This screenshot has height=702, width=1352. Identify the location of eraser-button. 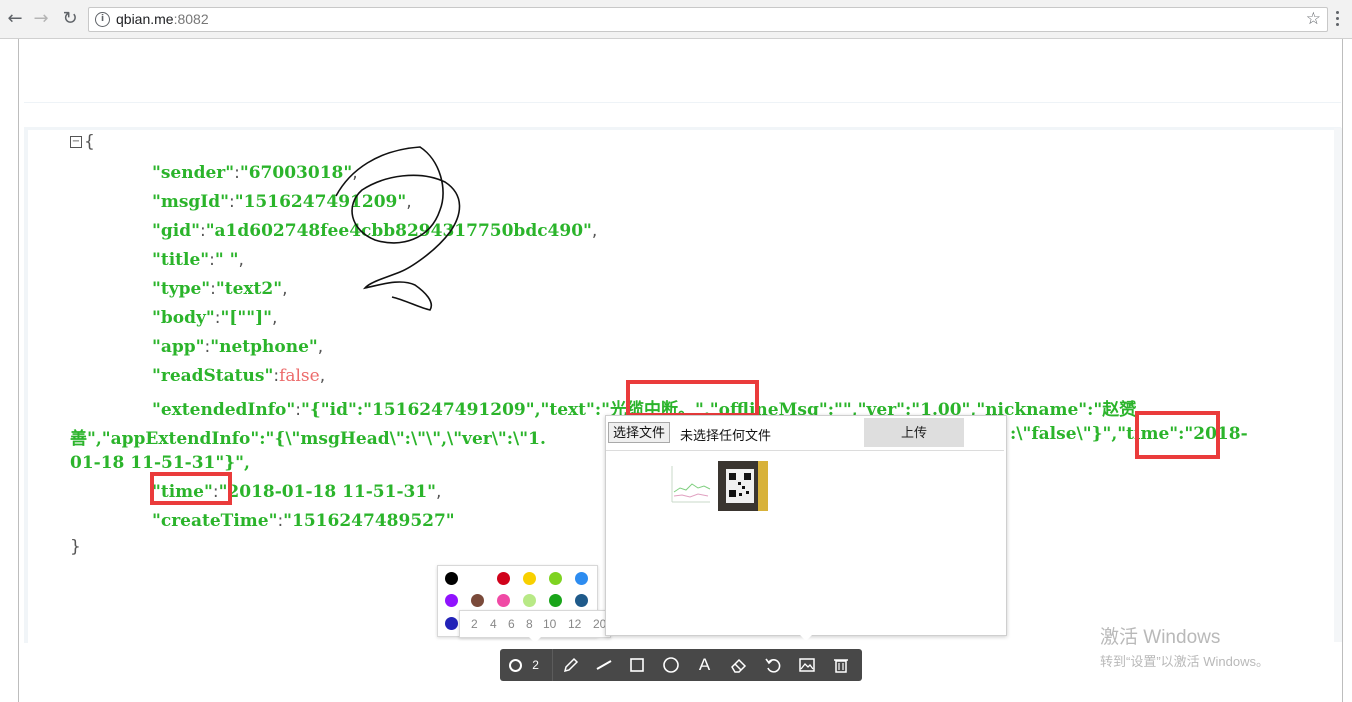
(738, 665).